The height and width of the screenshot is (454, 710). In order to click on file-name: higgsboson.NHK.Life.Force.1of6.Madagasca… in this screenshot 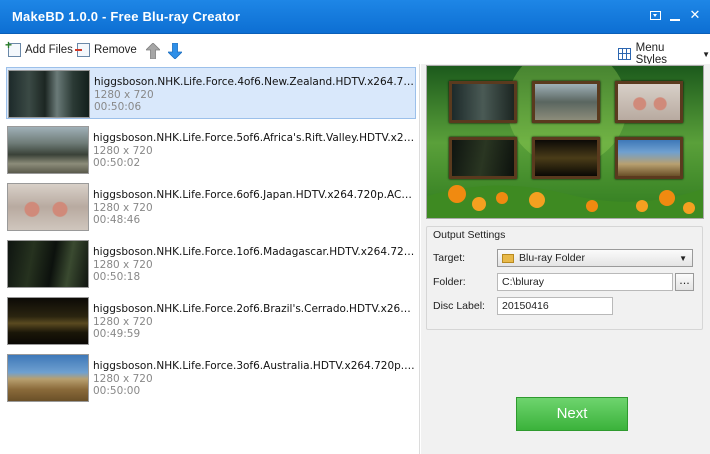, I will do `click(254, 252)`.